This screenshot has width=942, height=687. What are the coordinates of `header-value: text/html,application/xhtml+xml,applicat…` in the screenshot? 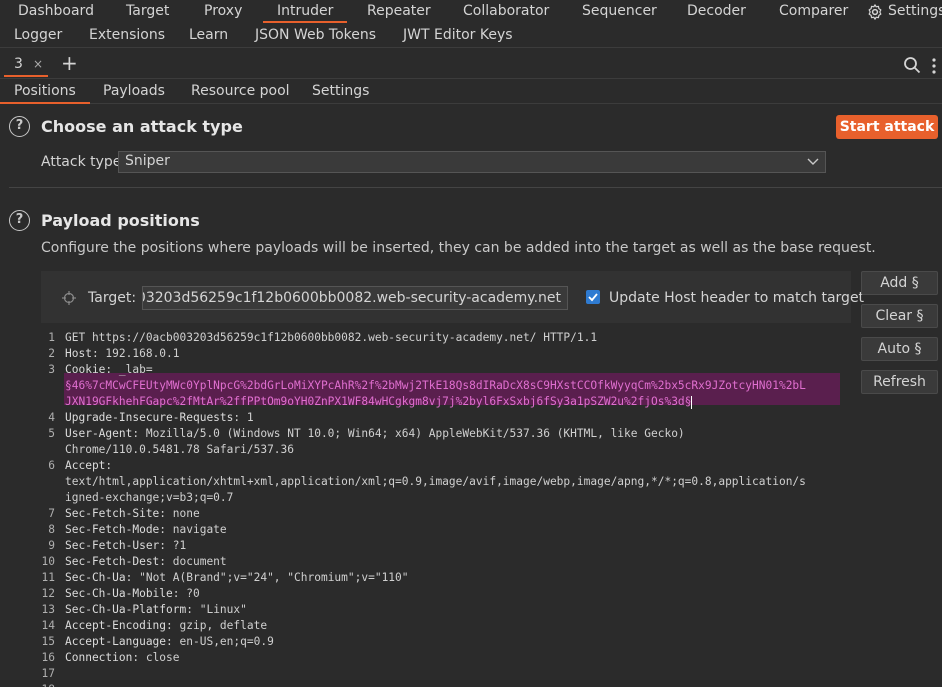 It's located at (435, 481).